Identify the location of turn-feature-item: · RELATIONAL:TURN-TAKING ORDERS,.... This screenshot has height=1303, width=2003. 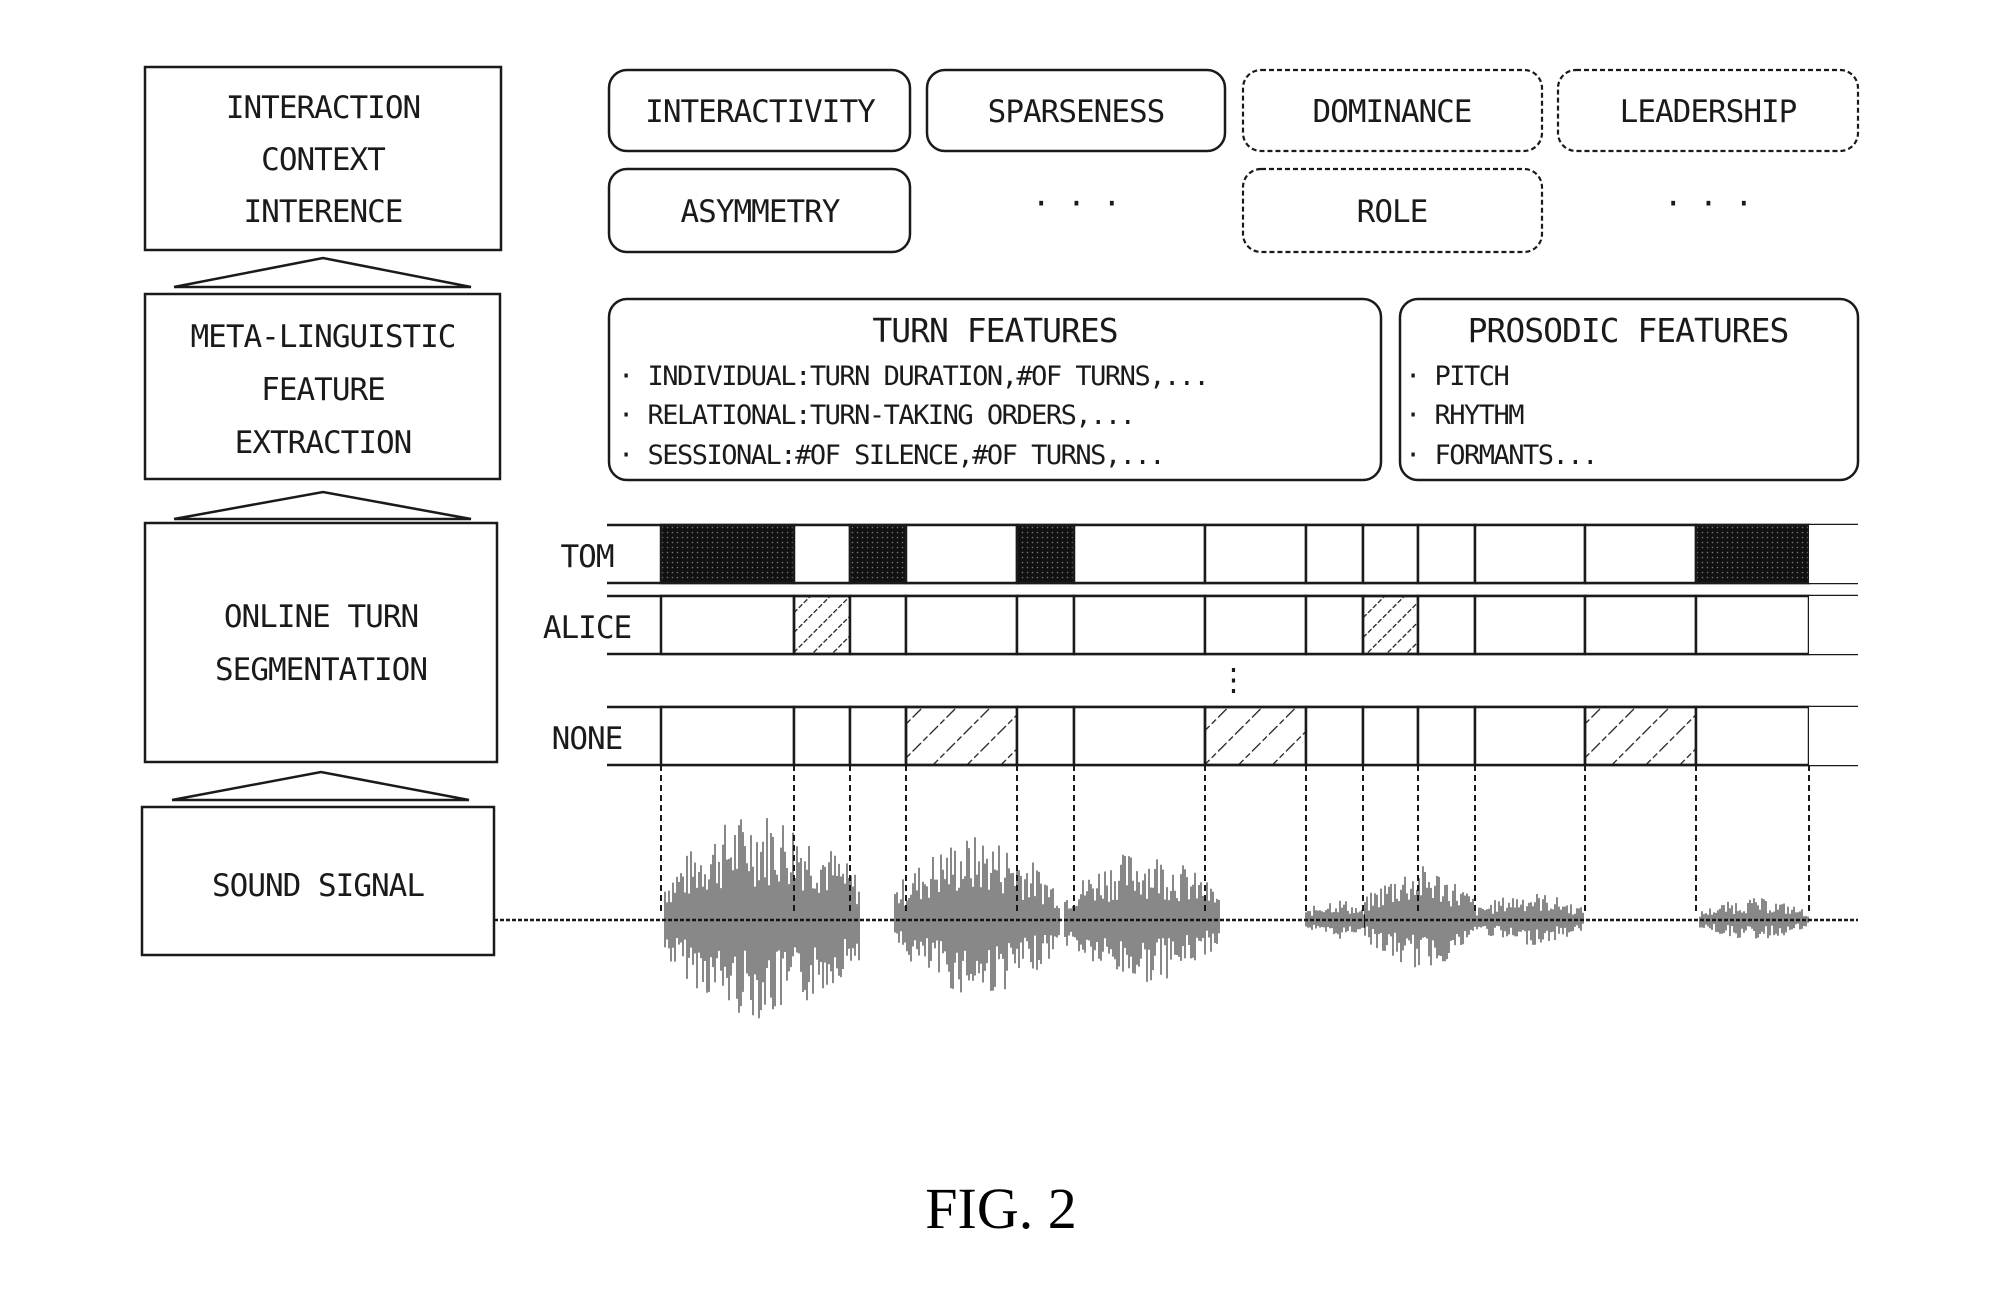
(876, 415).